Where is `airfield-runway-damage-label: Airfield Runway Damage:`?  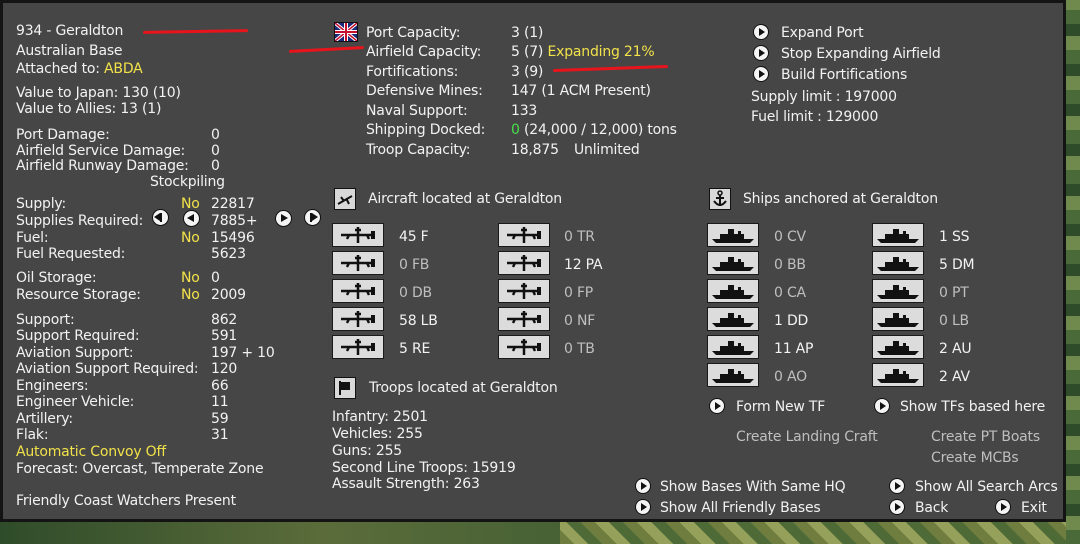
airfield-runway-damage-label: Airfield Runway Damage: is located at coordinates (102, 166).